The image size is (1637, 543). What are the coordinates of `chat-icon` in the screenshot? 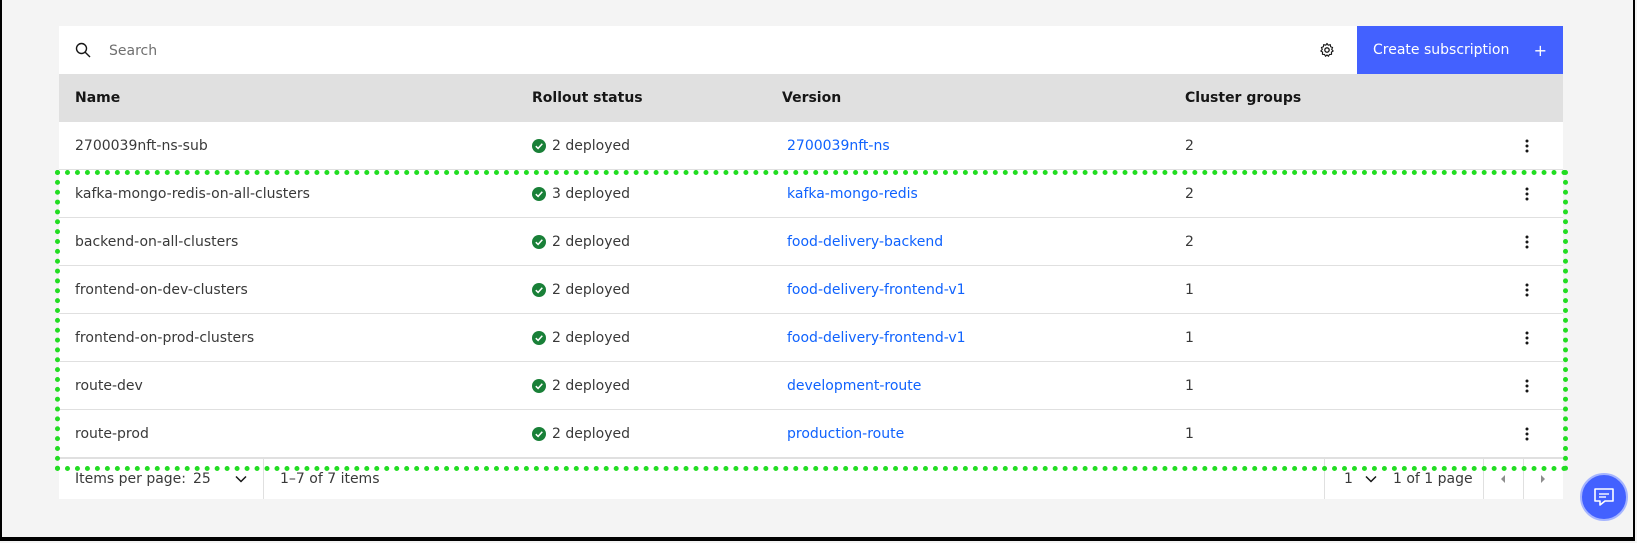 It's located at (1604, 497).